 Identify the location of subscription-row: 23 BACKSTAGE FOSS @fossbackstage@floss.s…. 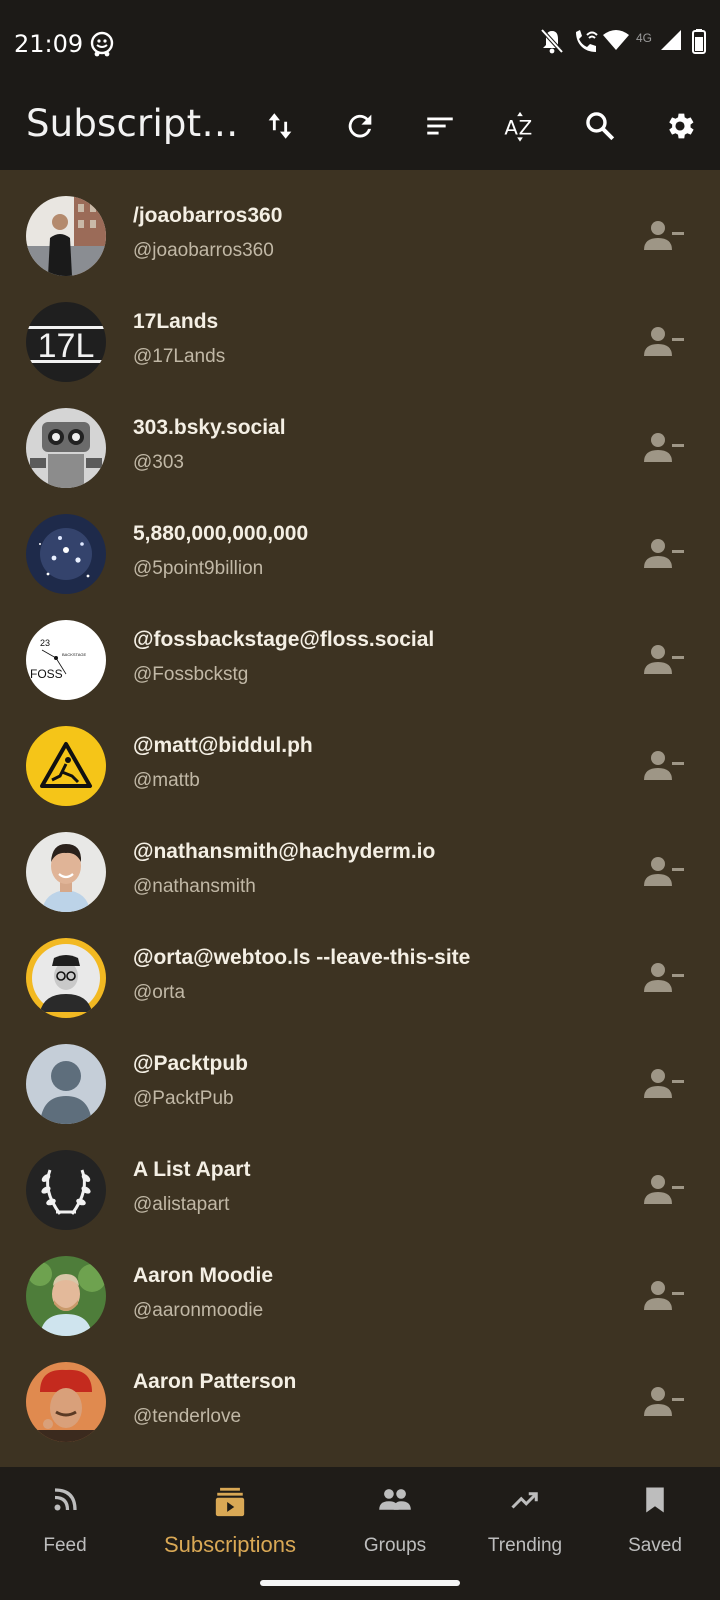
(360, 647).